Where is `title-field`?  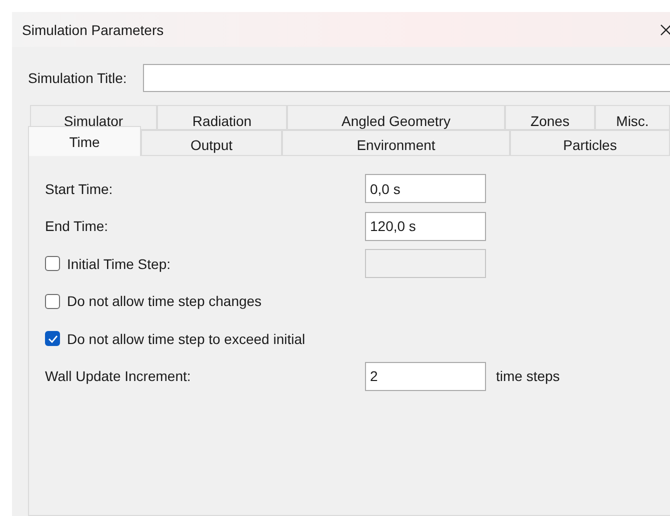 title-field is located at coordinates (406, 78).